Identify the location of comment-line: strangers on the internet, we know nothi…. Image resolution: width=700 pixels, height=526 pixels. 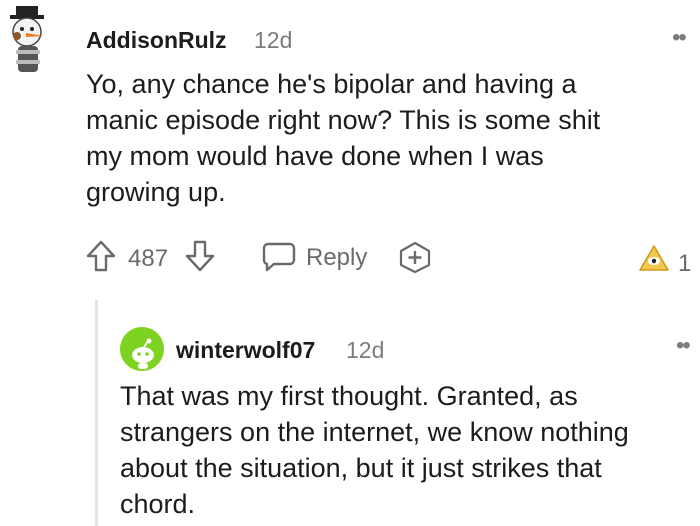
(374, 432).